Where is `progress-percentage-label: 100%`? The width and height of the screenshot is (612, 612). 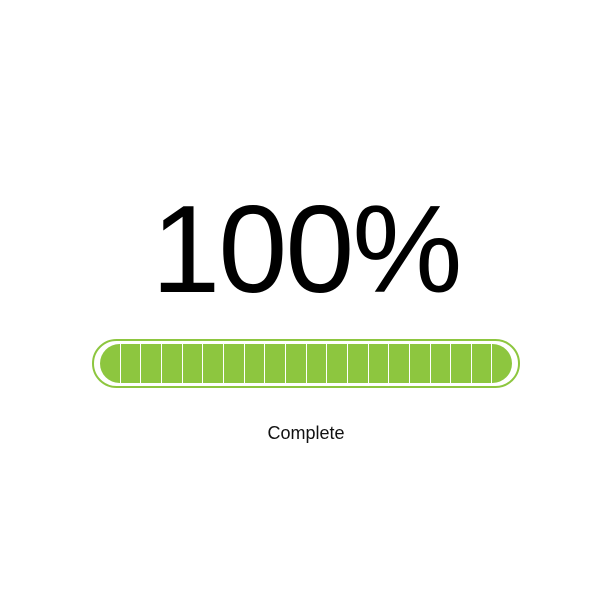 progress-percentage-label: 100% is located at coordinates (306, 250).